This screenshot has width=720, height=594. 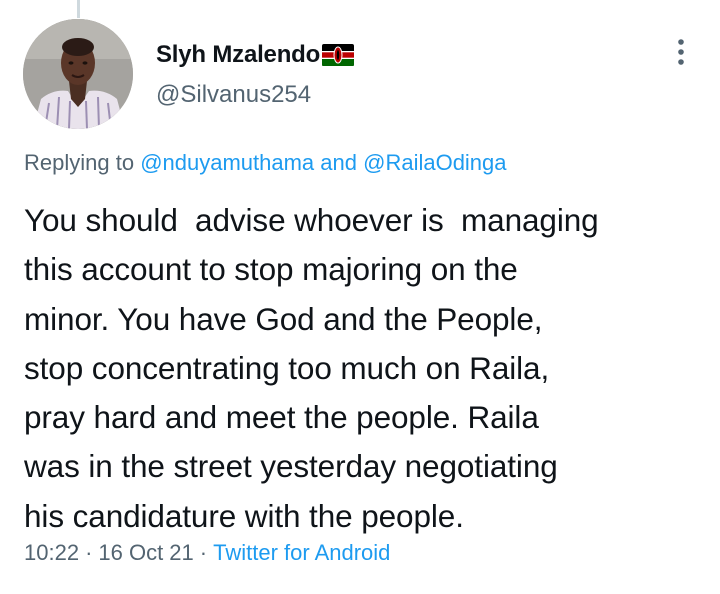 What do you see at coordinates (255, 74) in the screenshot?
I see `author-block: Slyh Mzalendo @Silvanus254` at bounding box center [255, 74].